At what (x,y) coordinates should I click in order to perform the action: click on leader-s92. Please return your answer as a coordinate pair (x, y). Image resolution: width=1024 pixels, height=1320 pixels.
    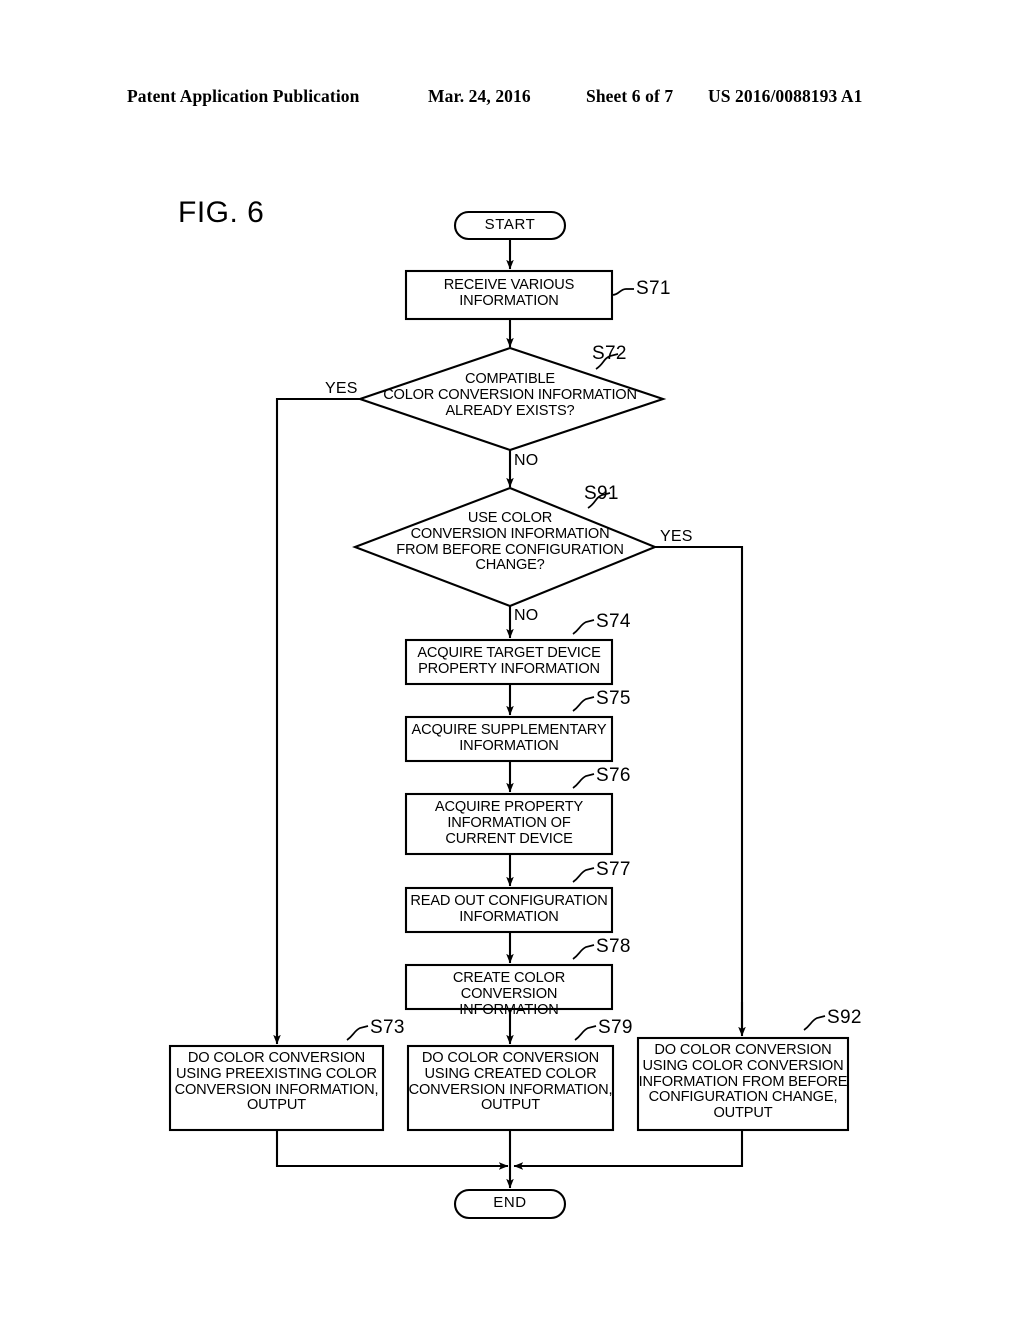
    Looking at the image, I should click on (814, 1023).